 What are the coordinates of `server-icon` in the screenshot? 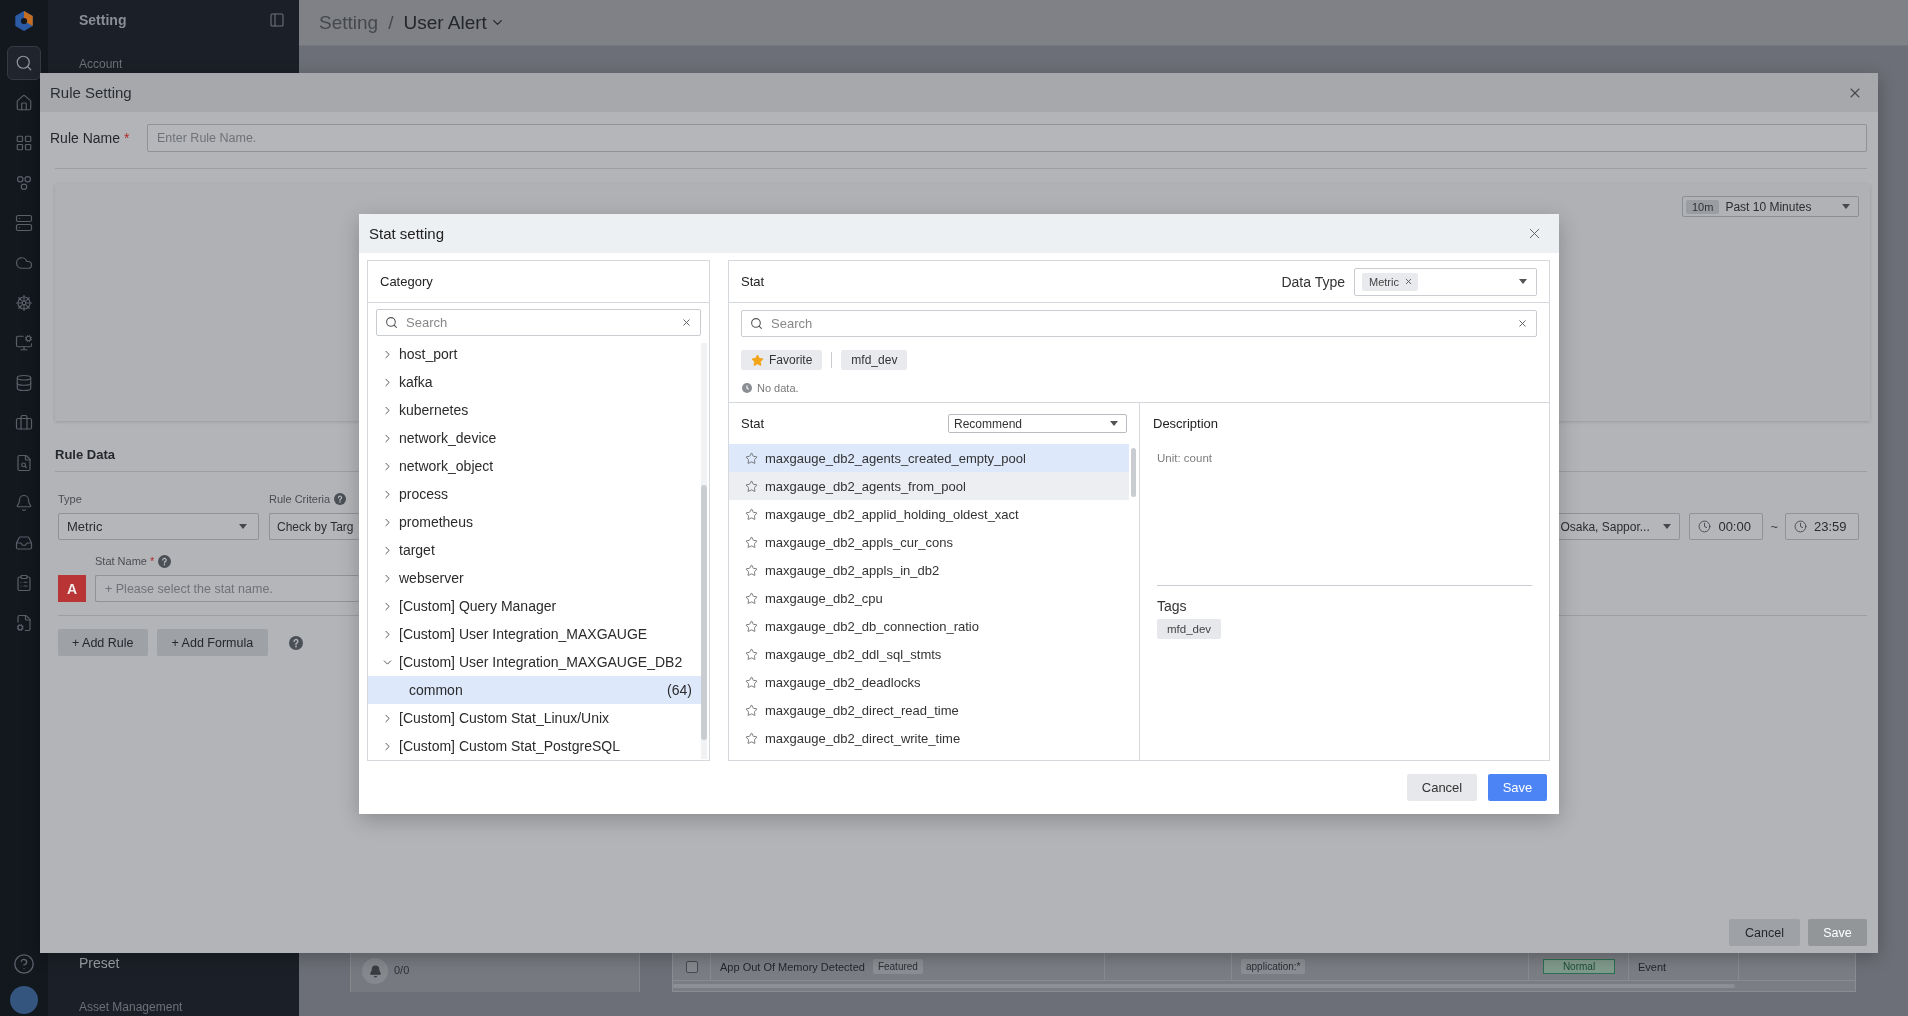 It's located at (24, 223).